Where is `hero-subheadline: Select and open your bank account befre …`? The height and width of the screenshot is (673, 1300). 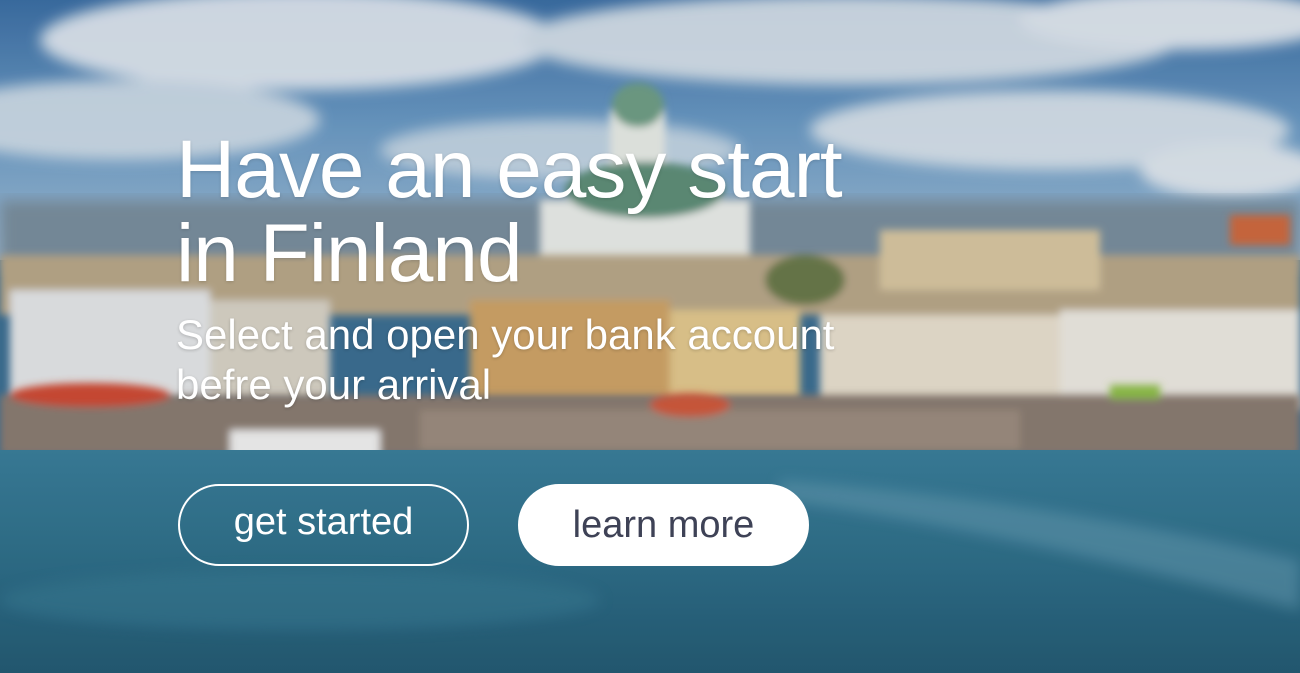
hero-subheadline: Select and open your bank account befre … is located at coordinates (576, 360).